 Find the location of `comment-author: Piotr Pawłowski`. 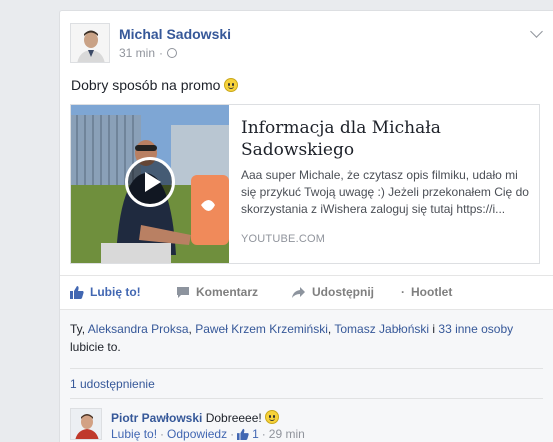

comment-author: Piotr Pawłowski is located at coordinates (156, 418).